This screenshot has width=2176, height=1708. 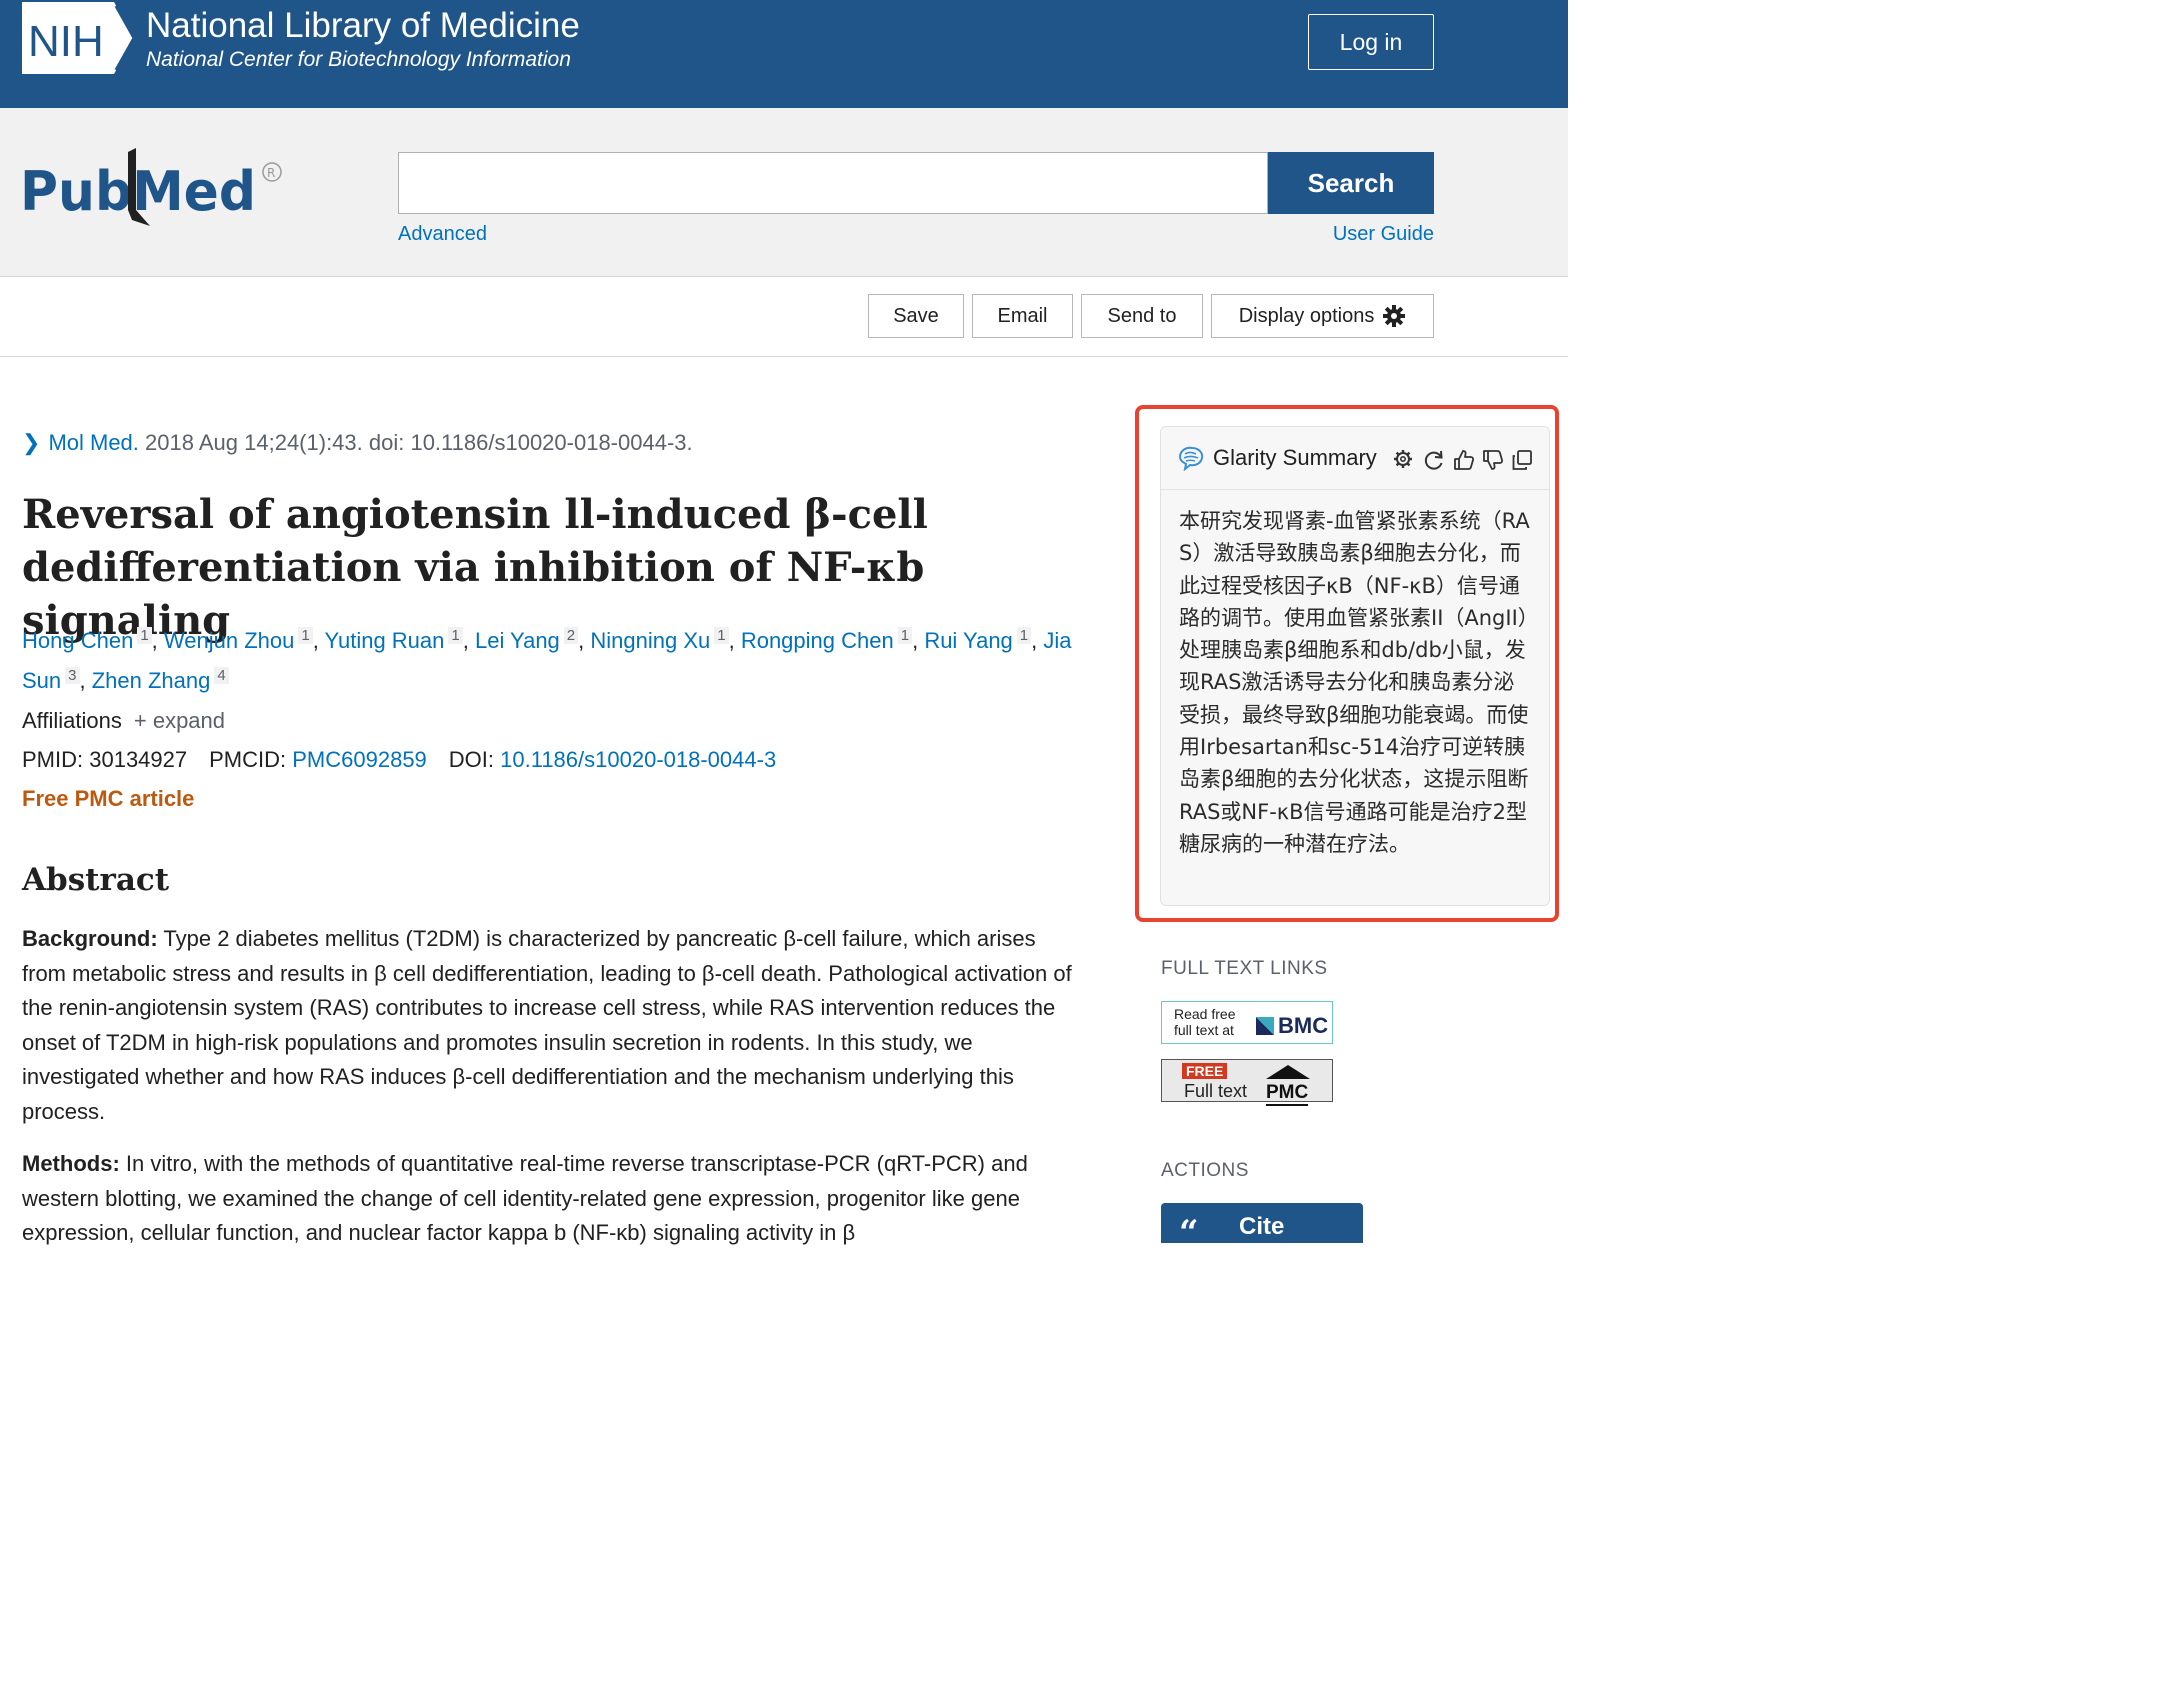 I want to click on pmc-building-icon, so click(x=1288, y=1072).